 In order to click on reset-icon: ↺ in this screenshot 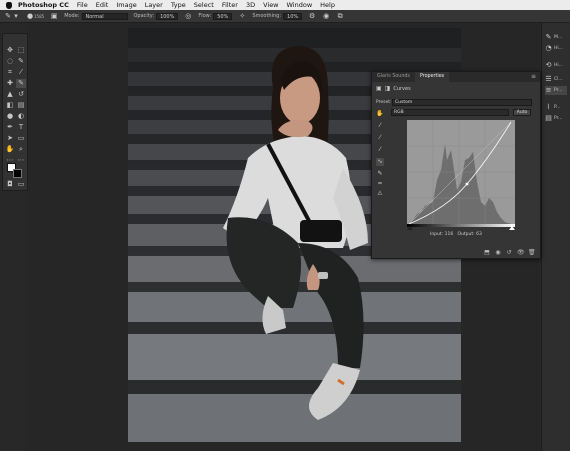, I will do `click(509, 252)`.